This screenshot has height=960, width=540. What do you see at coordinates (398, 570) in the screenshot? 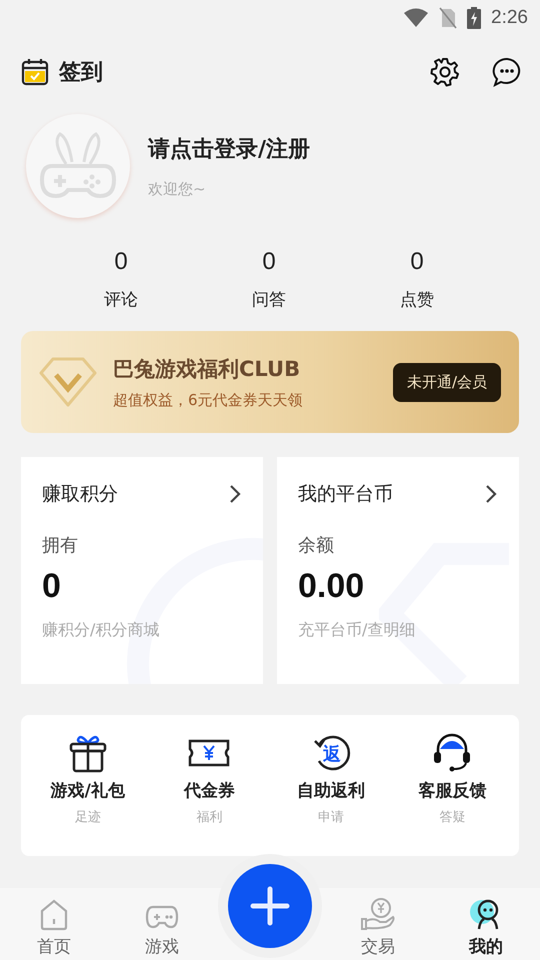
I see `wallet-card: 我的平台币 余额 0.00 充平台币/查明细` at bounding box center [398, 570].